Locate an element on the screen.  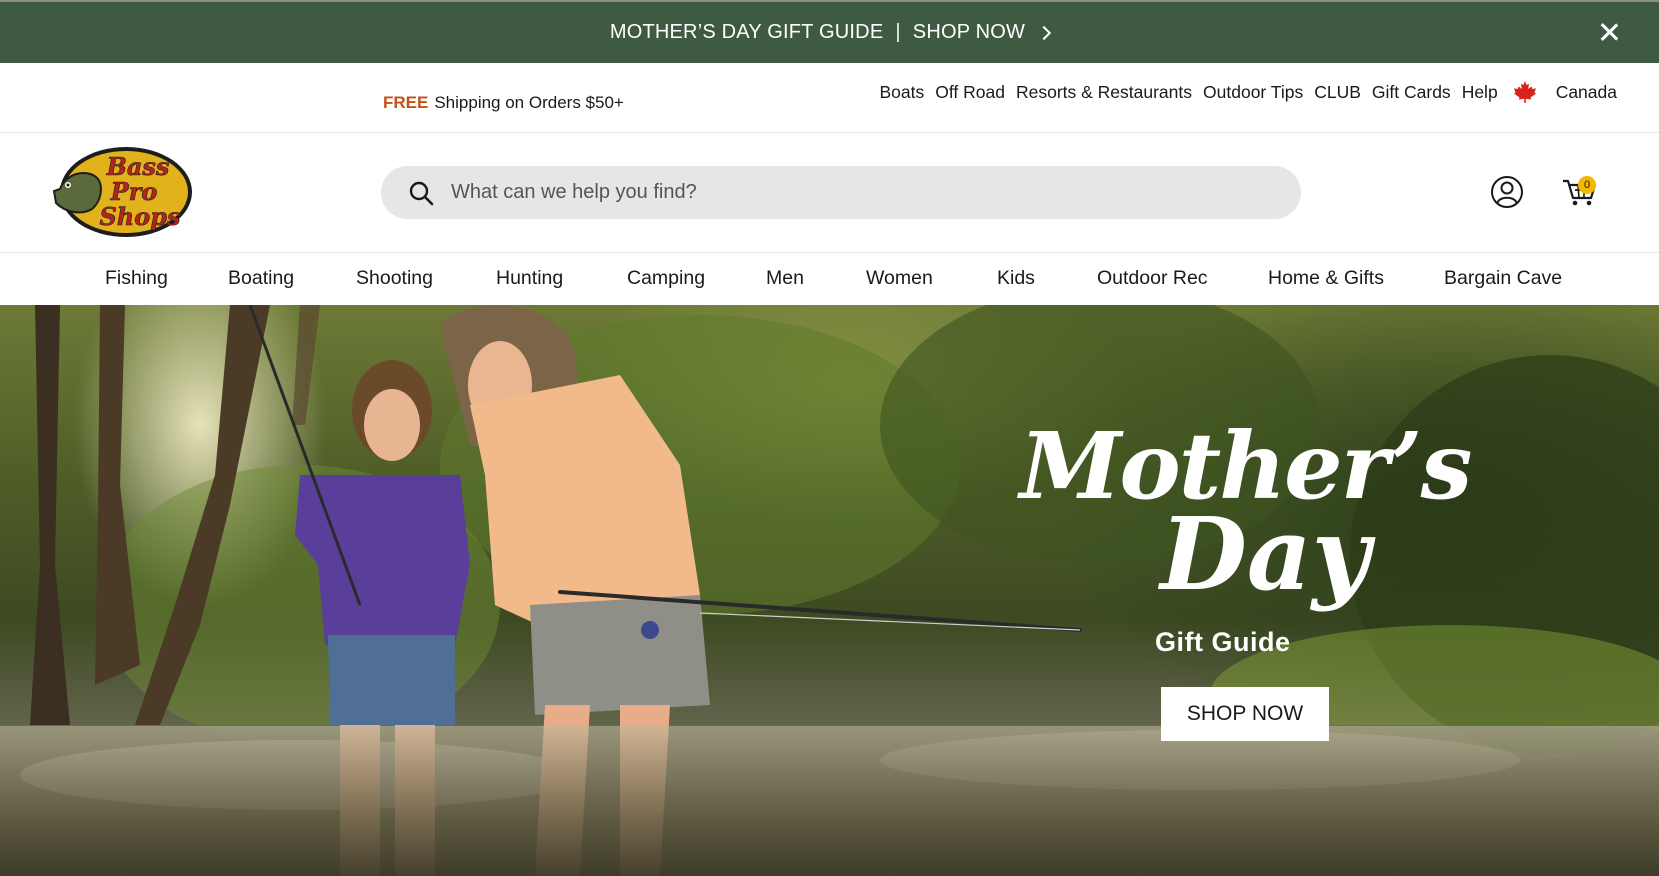
nav-shooting: Shooting is located at coordinates (394, 278).